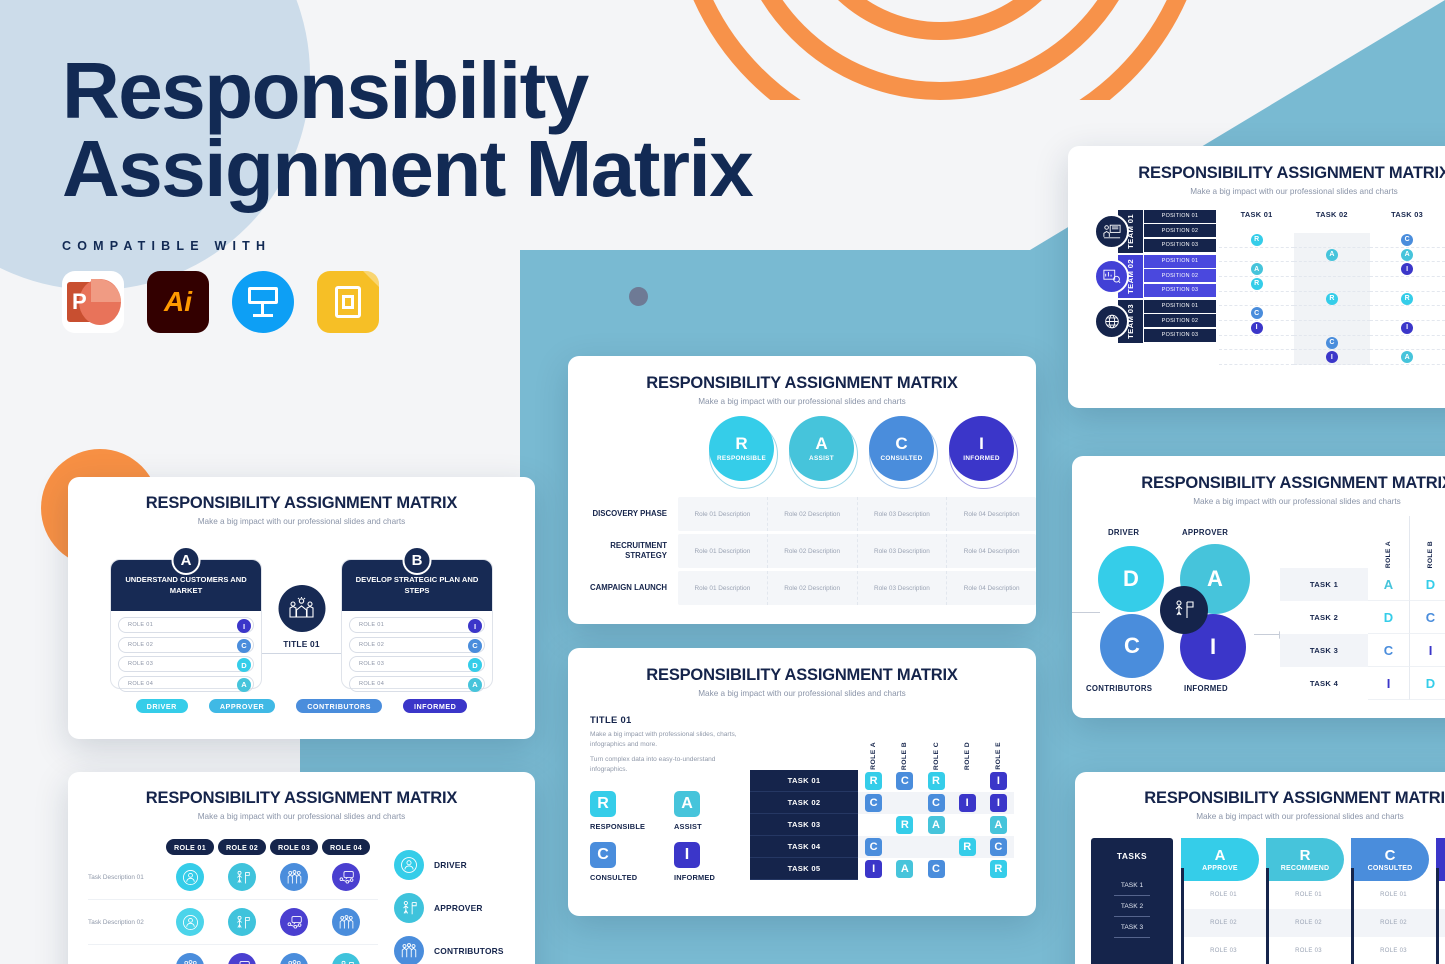  What do you see at coordinates (621, 861) in the screenshot?
I see `legend-item-consulted: C CONSULTED` at bounding box center [621, 861].